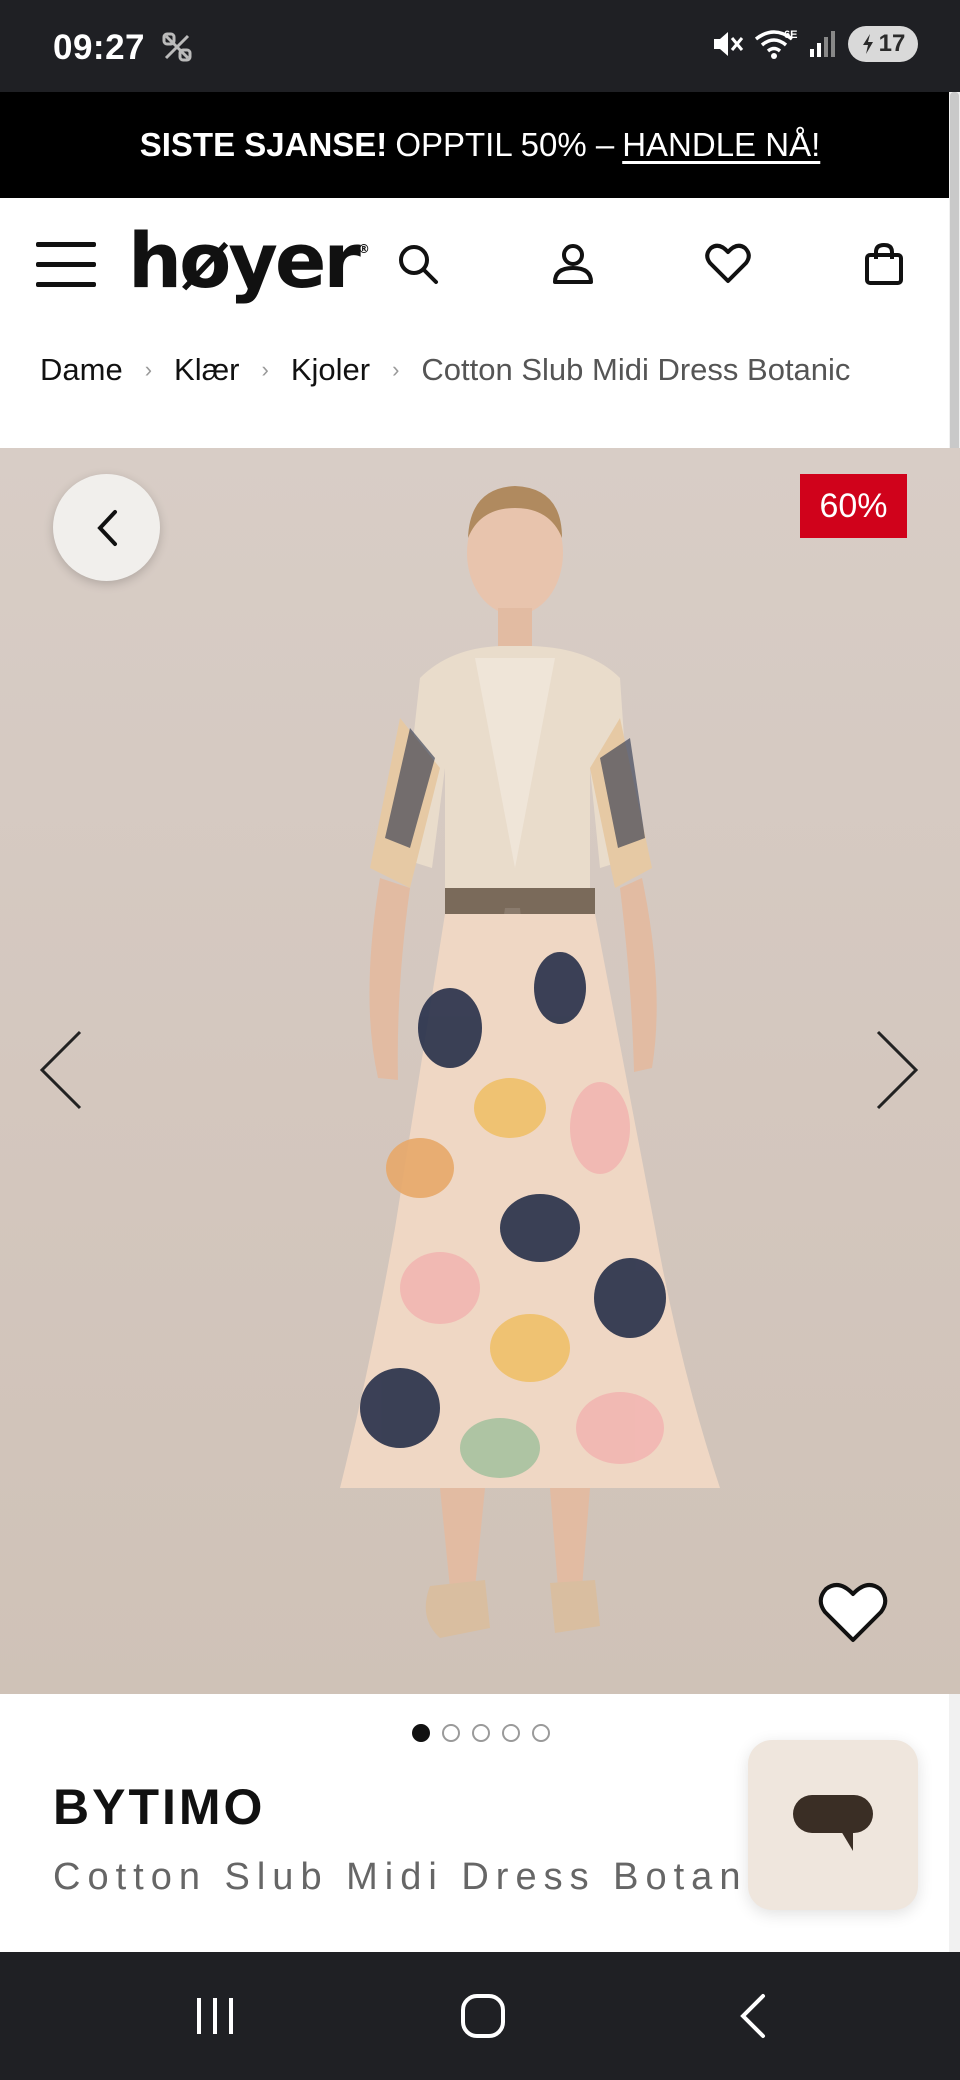  What do you see at coordinates (474, 265) in the screenshot?
I see `site-header: høyer®` at bounding box center [474, 265].